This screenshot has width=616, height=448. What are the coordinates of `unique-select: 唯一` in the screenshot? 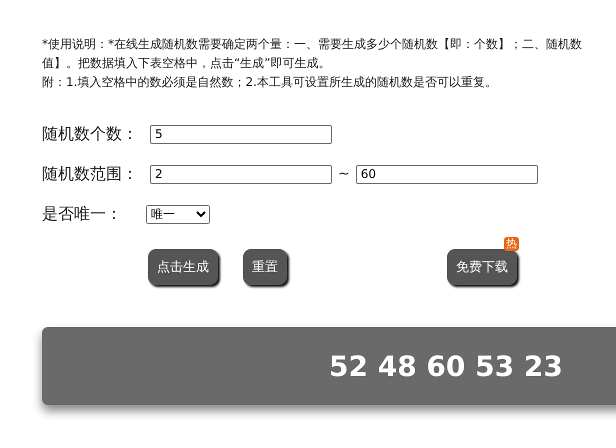 It's located at (178, 214).